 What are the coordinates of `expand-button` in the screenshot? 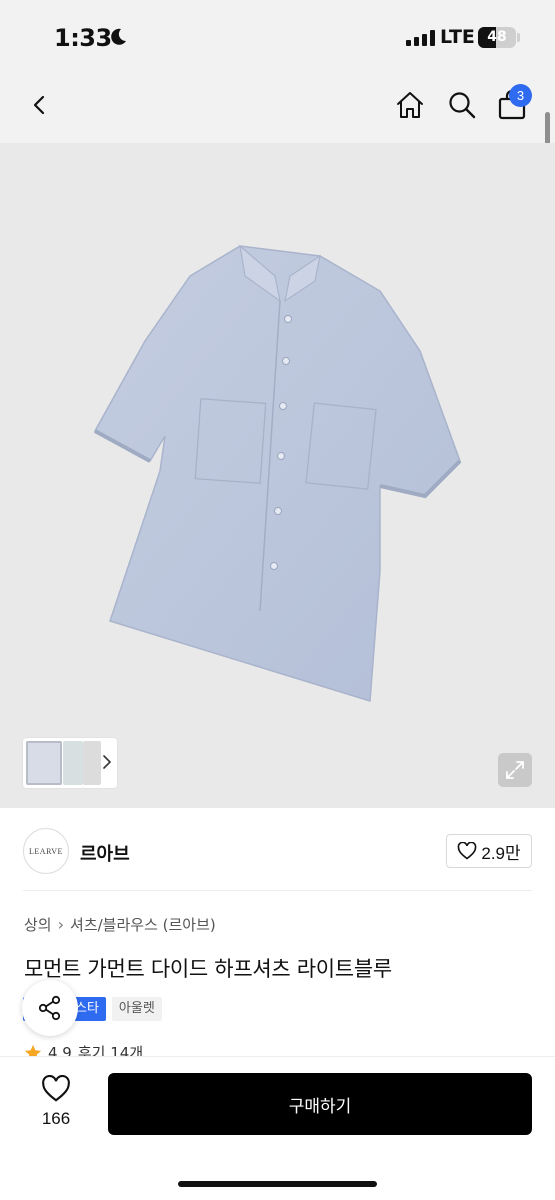 It's located at (515, 770).